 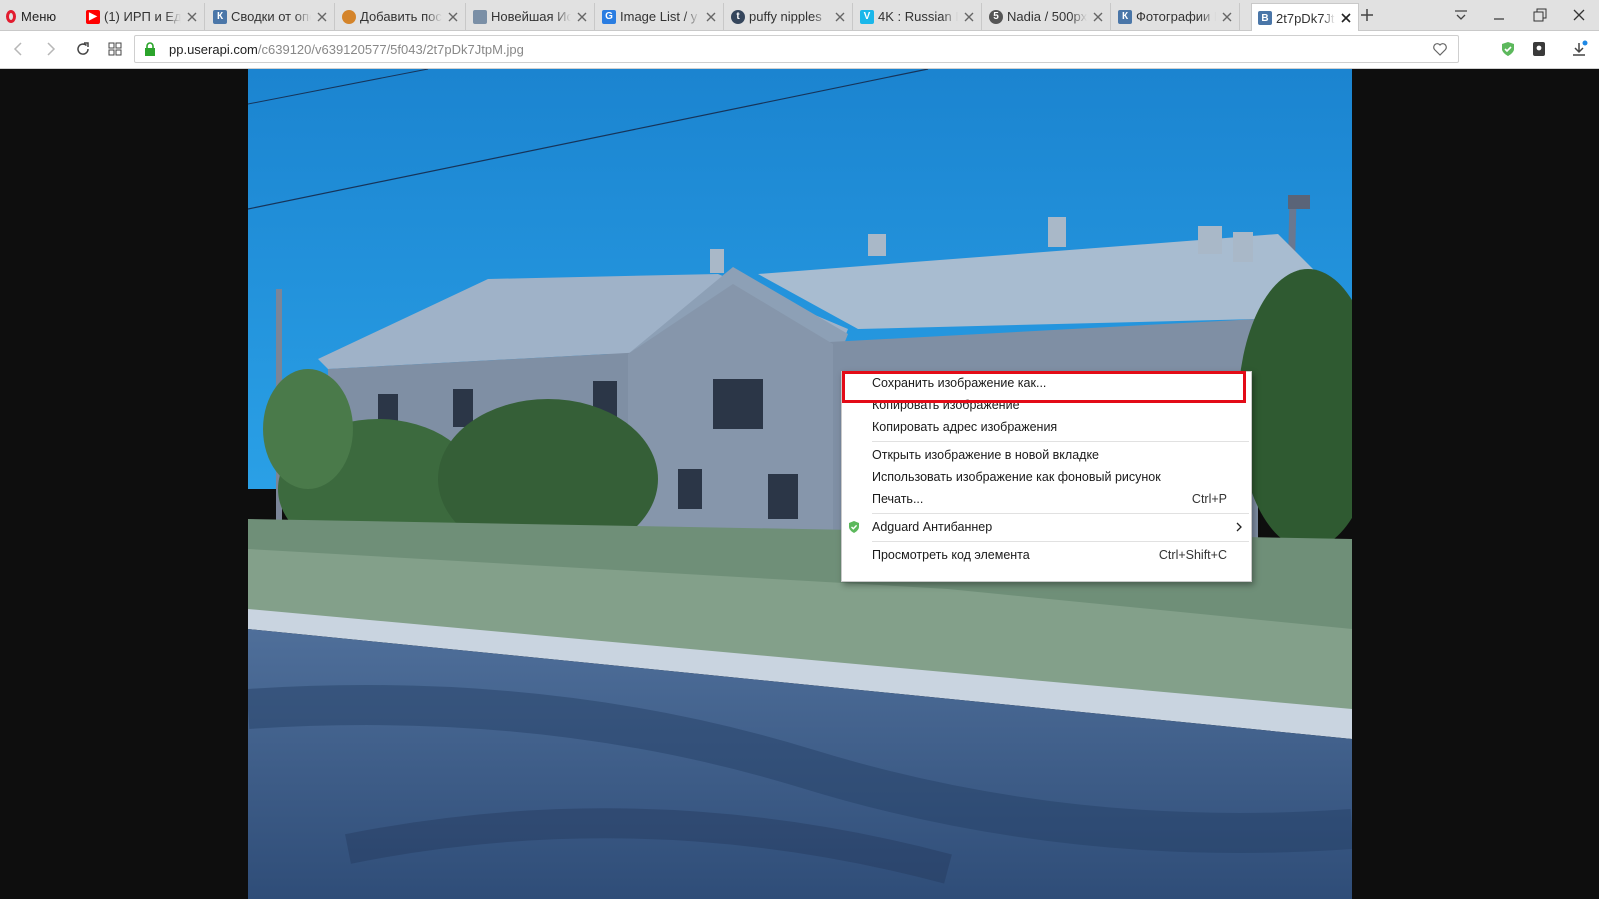 What do you see at coordinates (1305, 17) in the screenshot?
I see `tab-active-image: B 2t7pDk7JtpM.` at bounding box center [1305, 17].